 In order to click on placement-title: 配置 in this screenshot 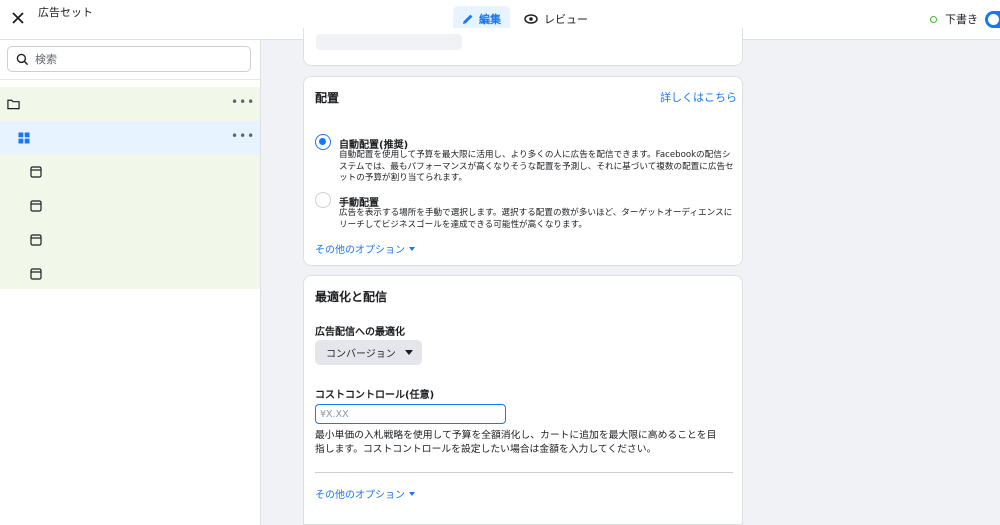, I will do `click(327, 98)`.